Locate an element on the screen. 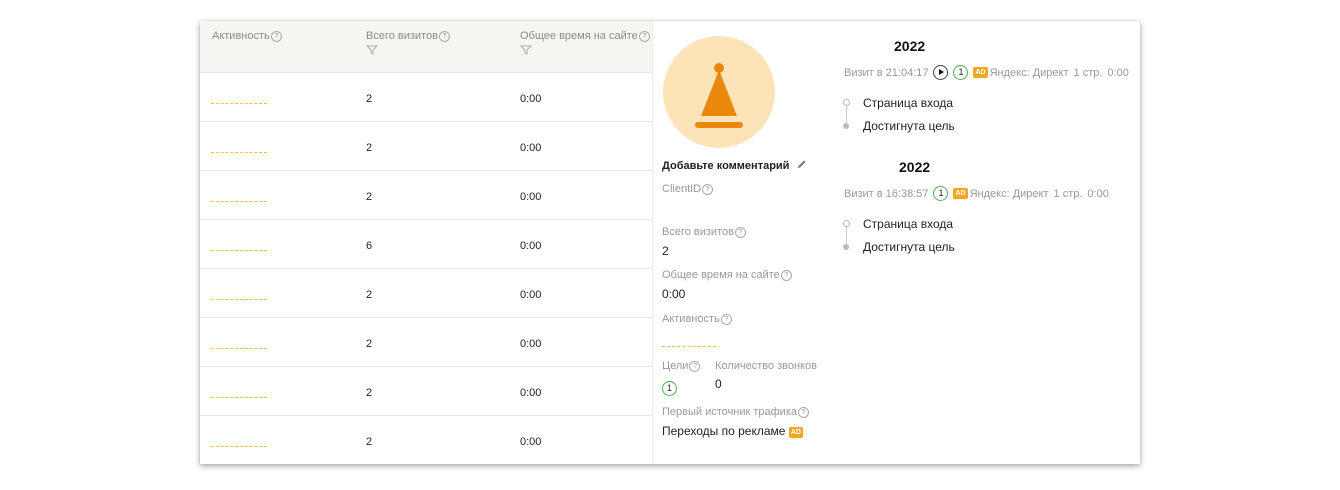 This screenshot has height=490, width=1340. calls-value: 0 is located at coordinates (718, 384).